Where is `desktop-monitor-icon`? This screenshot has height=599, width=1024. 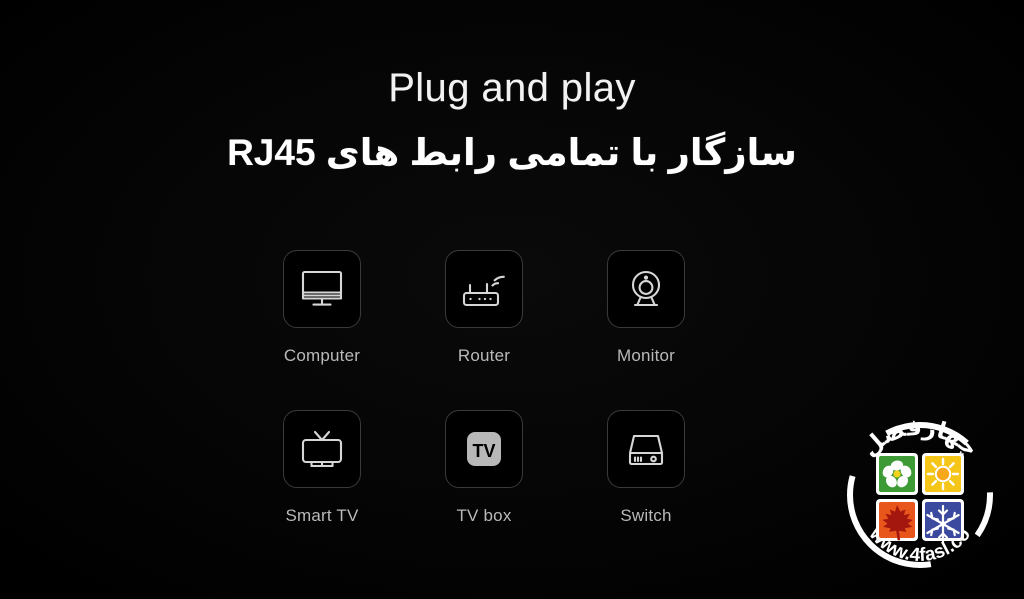
desktop-monitor-icon is located at coordinates (322, 289).